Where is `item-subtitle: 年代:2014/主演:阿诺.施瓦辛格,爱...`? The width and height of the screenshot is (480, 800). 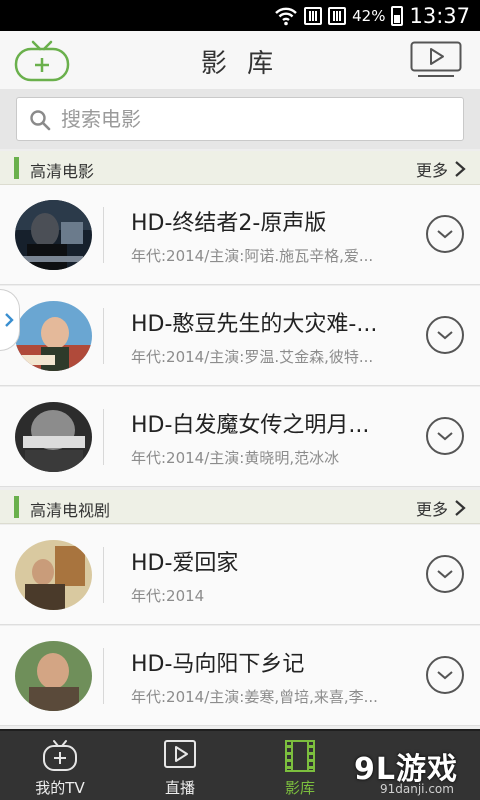 item-subtitle: 年代:2014/主演:阿诺.施瓦辛格,爱... is located at coordinates (252, 256).